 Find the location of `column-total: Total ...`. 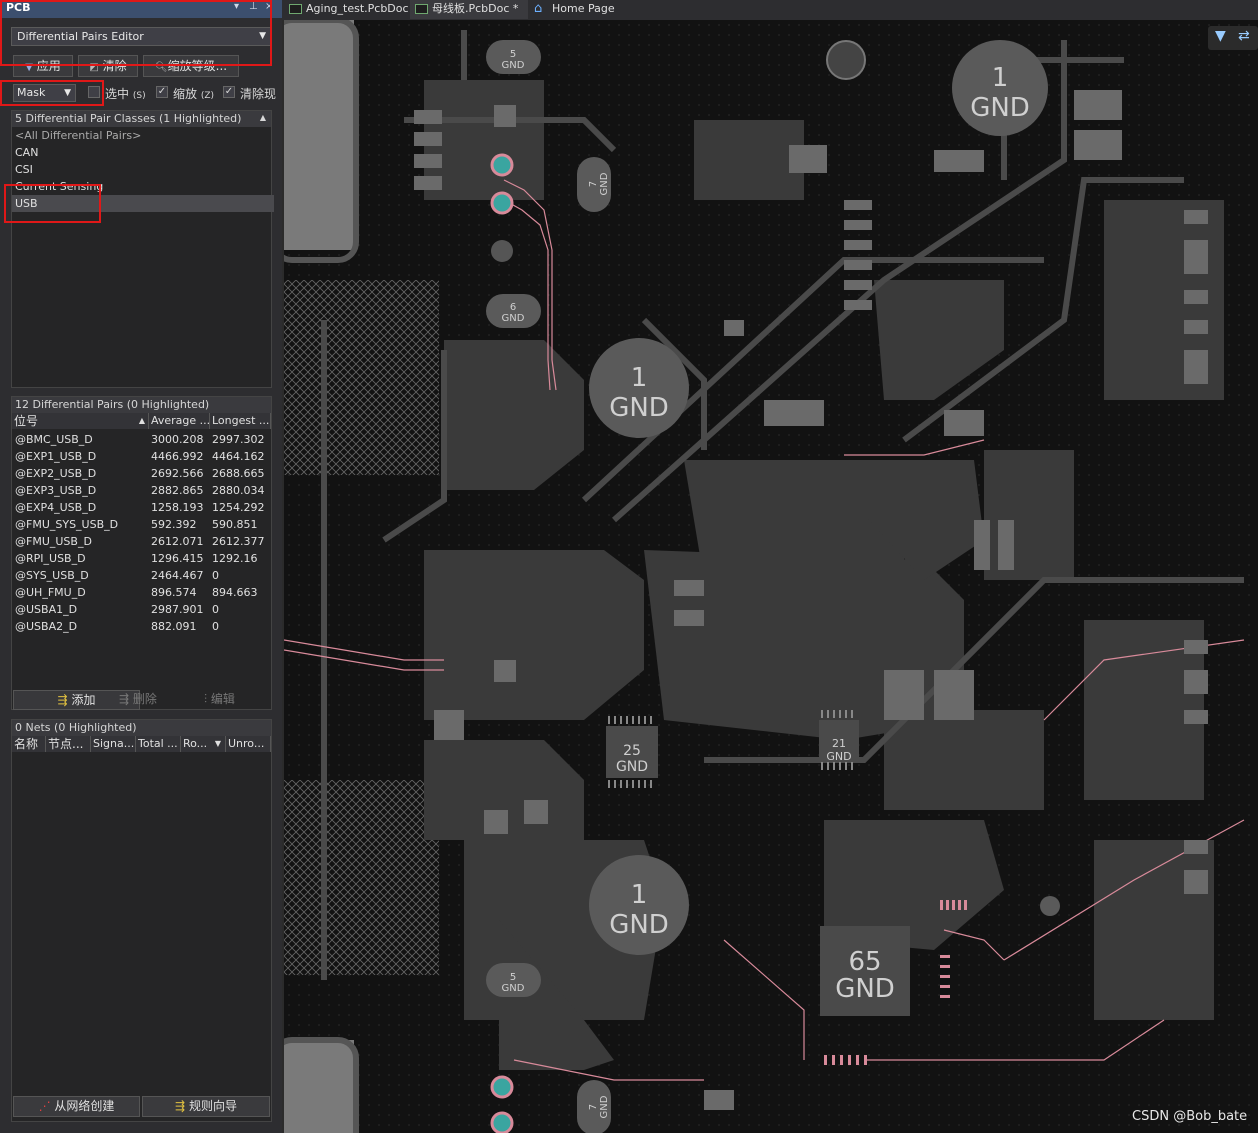

column-total: Total ... is located at coordinates (158, 744).